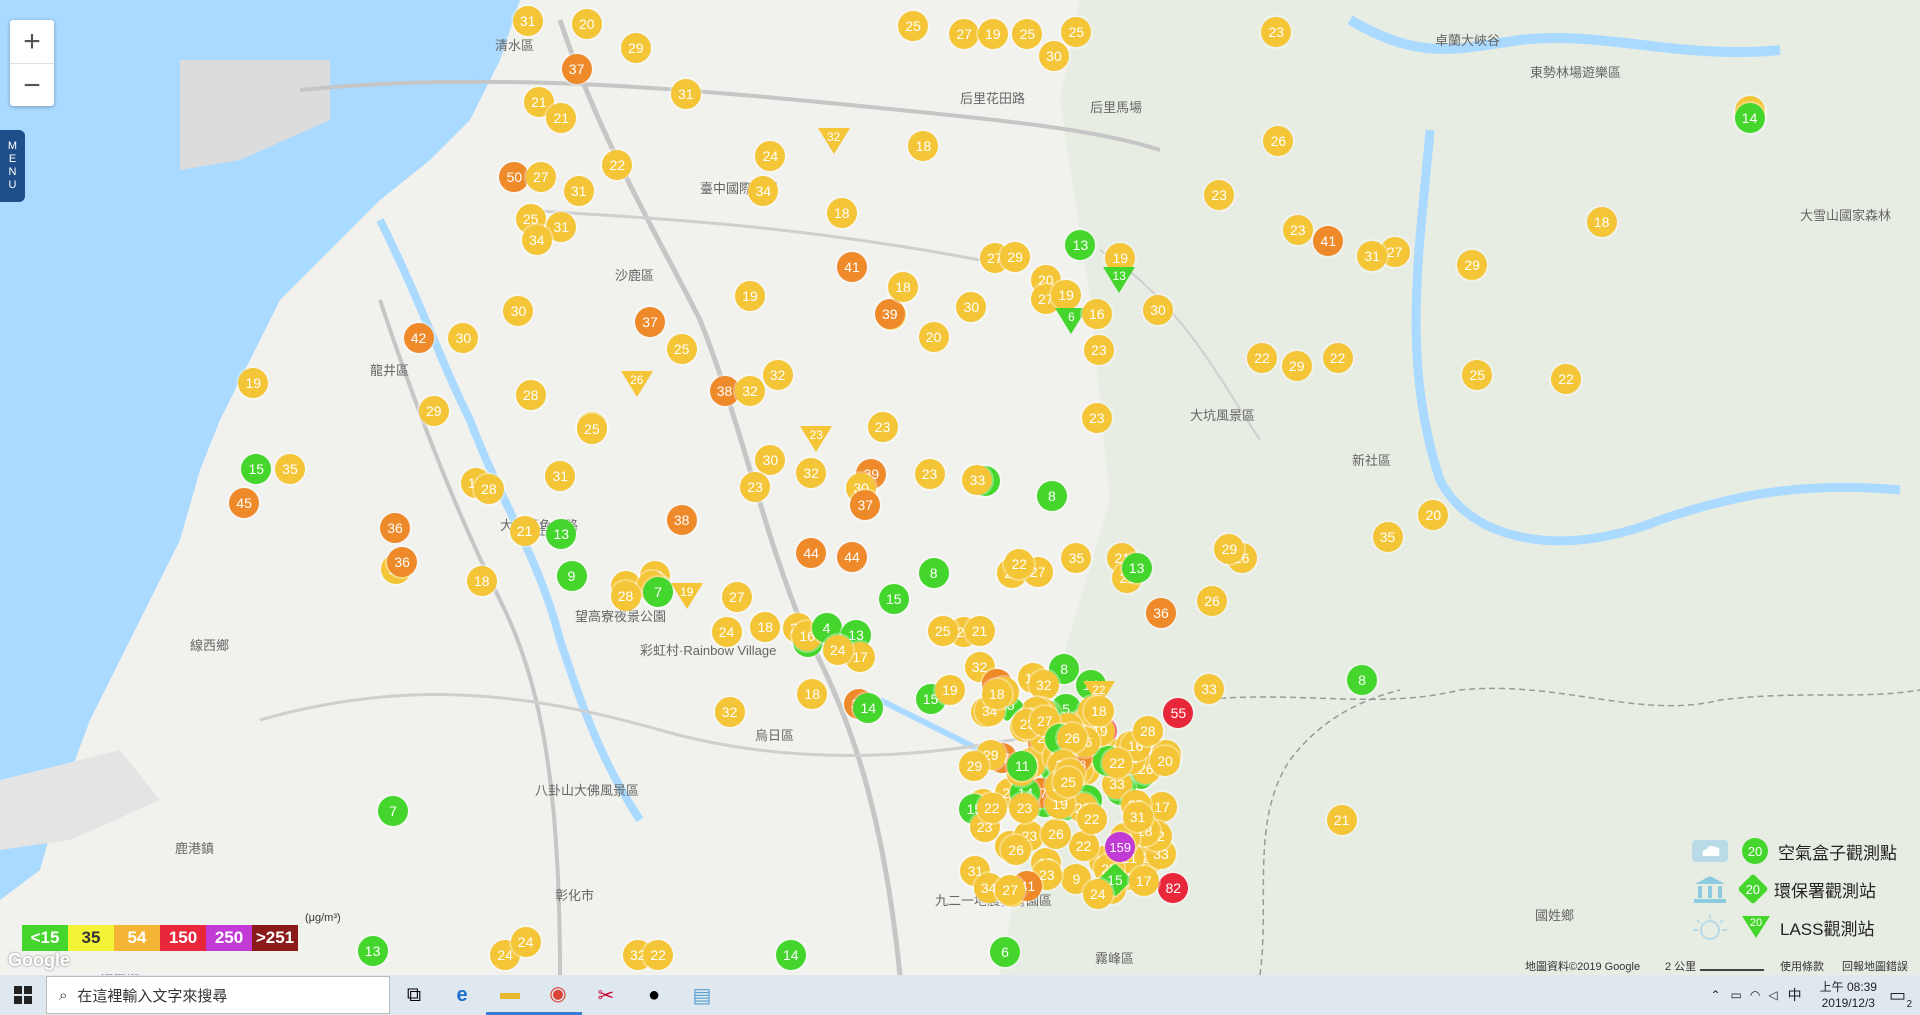  Describe the element at coordinates (1755, 995) in the screenshot. I see `wifi-icon: ◠` at that location.